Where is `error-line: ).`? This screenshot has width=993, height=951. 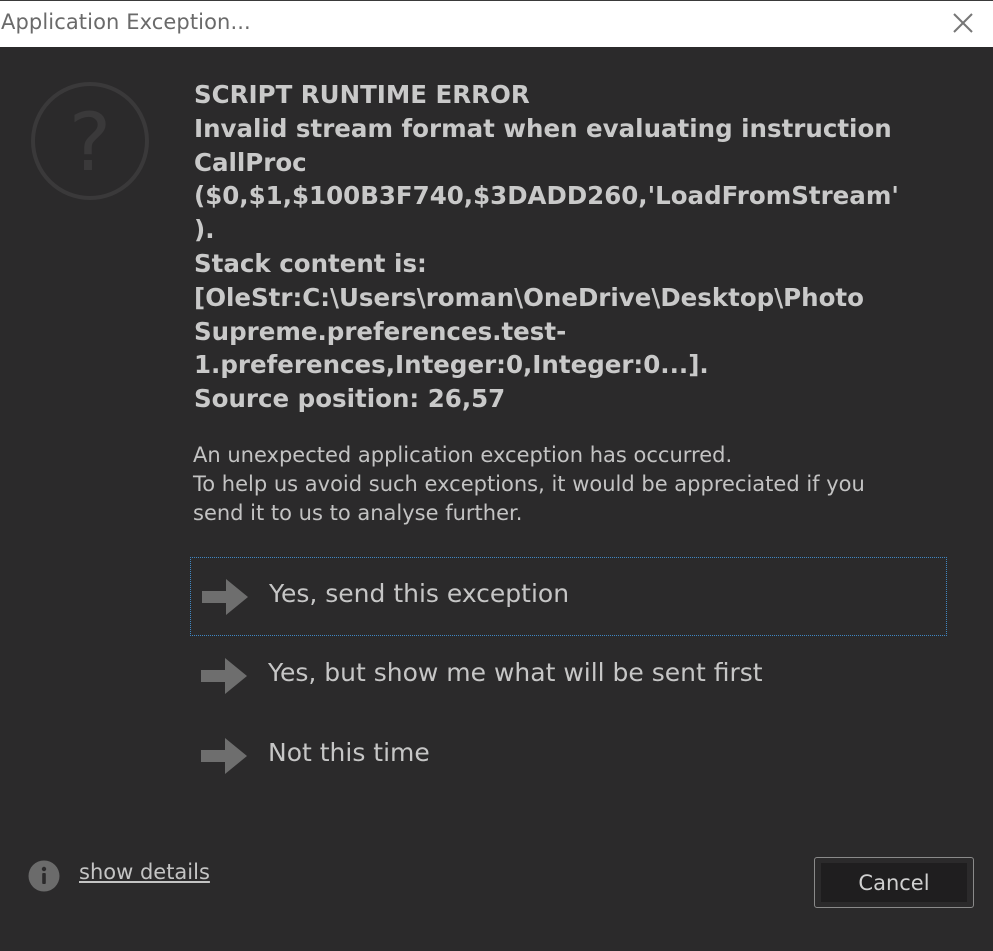
error-line: ). is located at coordinates (204, 230).